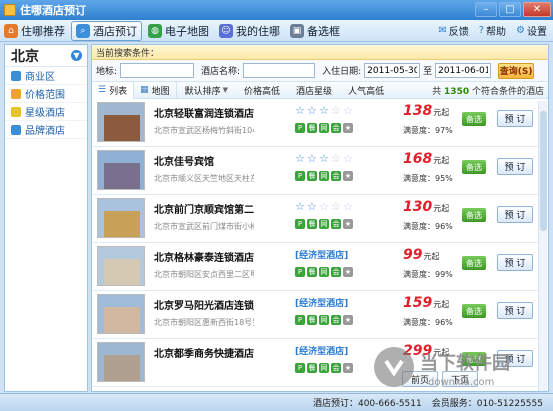  Describe the element at coordinates (76, 55) in the screenshot. I see `chevron-down-icon: ▼` at that location.